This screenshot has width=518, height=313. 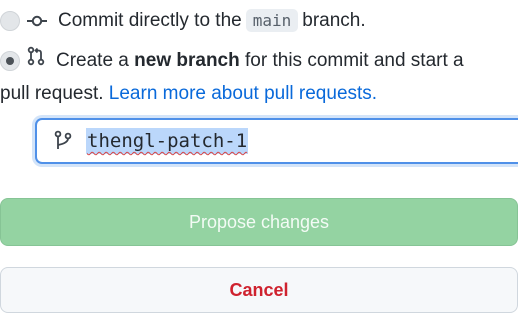 What do you see at coordinates (259, 290) in the screenshot?
I see `cancel-button: Cancel` at bounding box center [259, 290].